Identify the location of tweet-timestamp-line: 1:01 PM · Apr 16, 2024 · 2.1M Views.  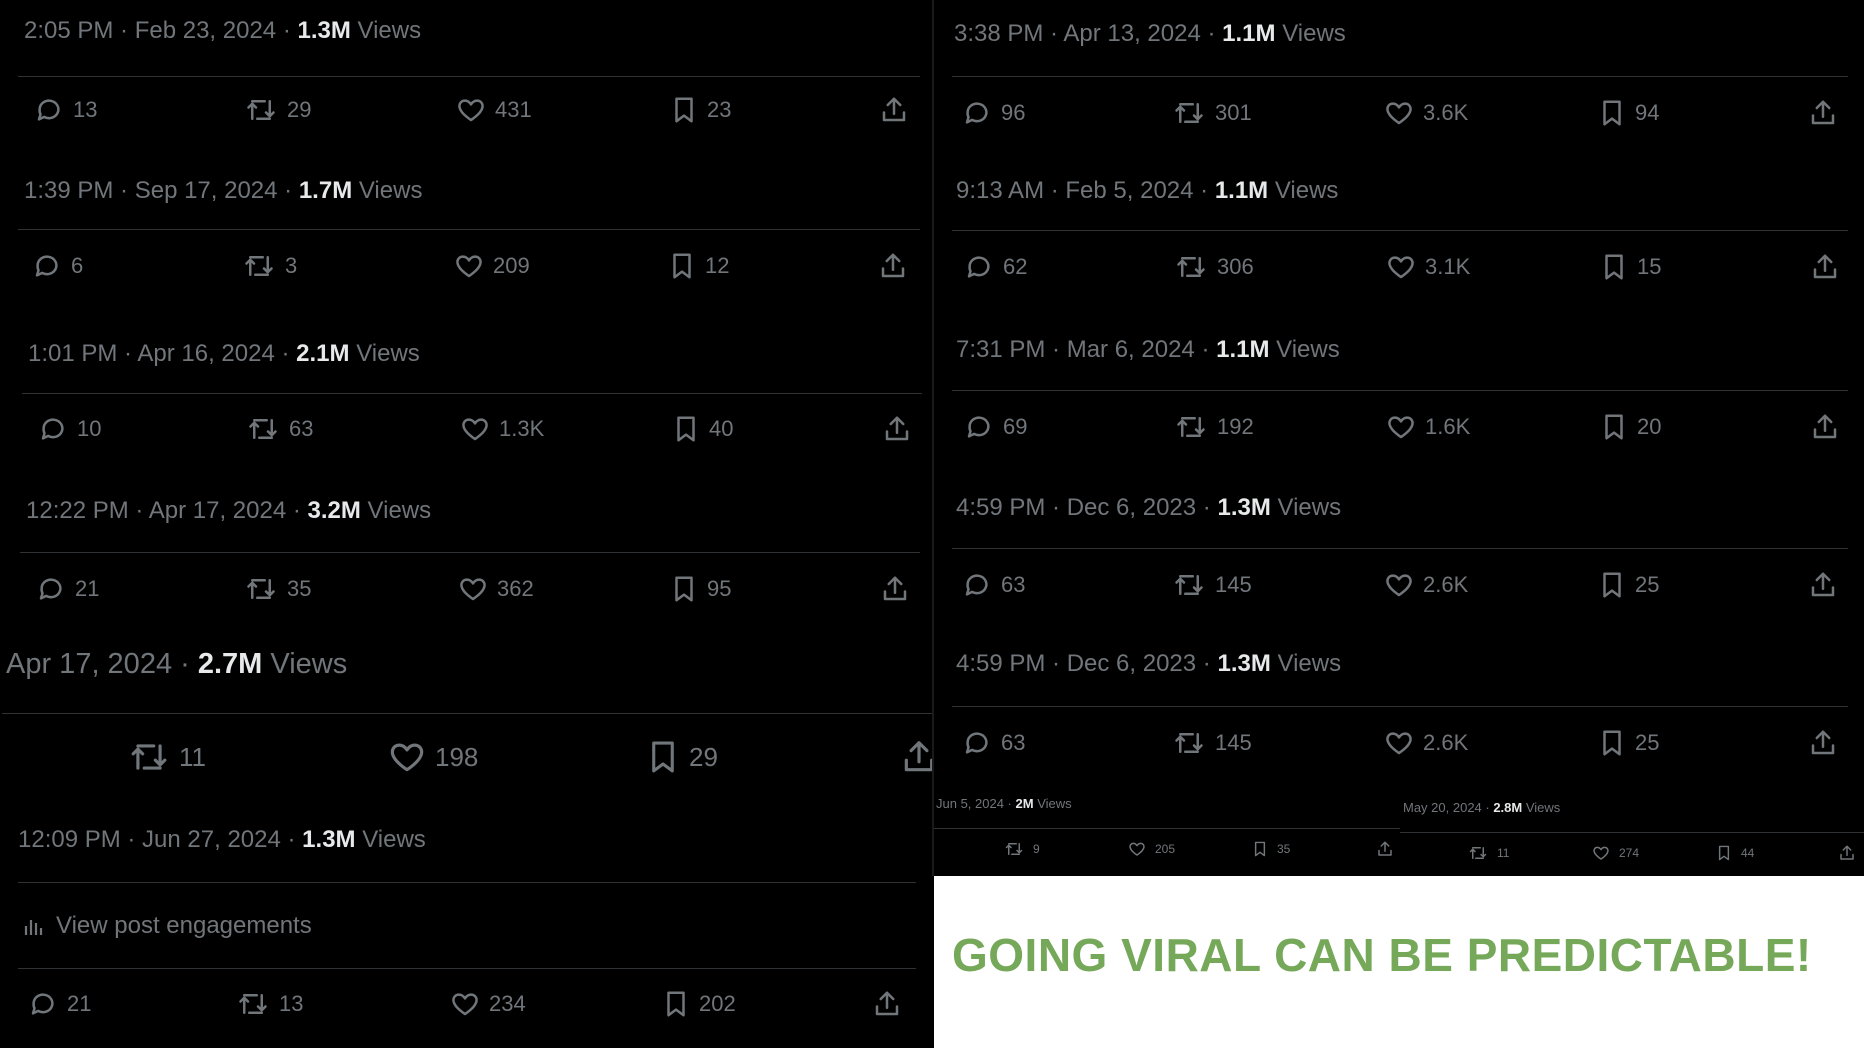
(224, 353).